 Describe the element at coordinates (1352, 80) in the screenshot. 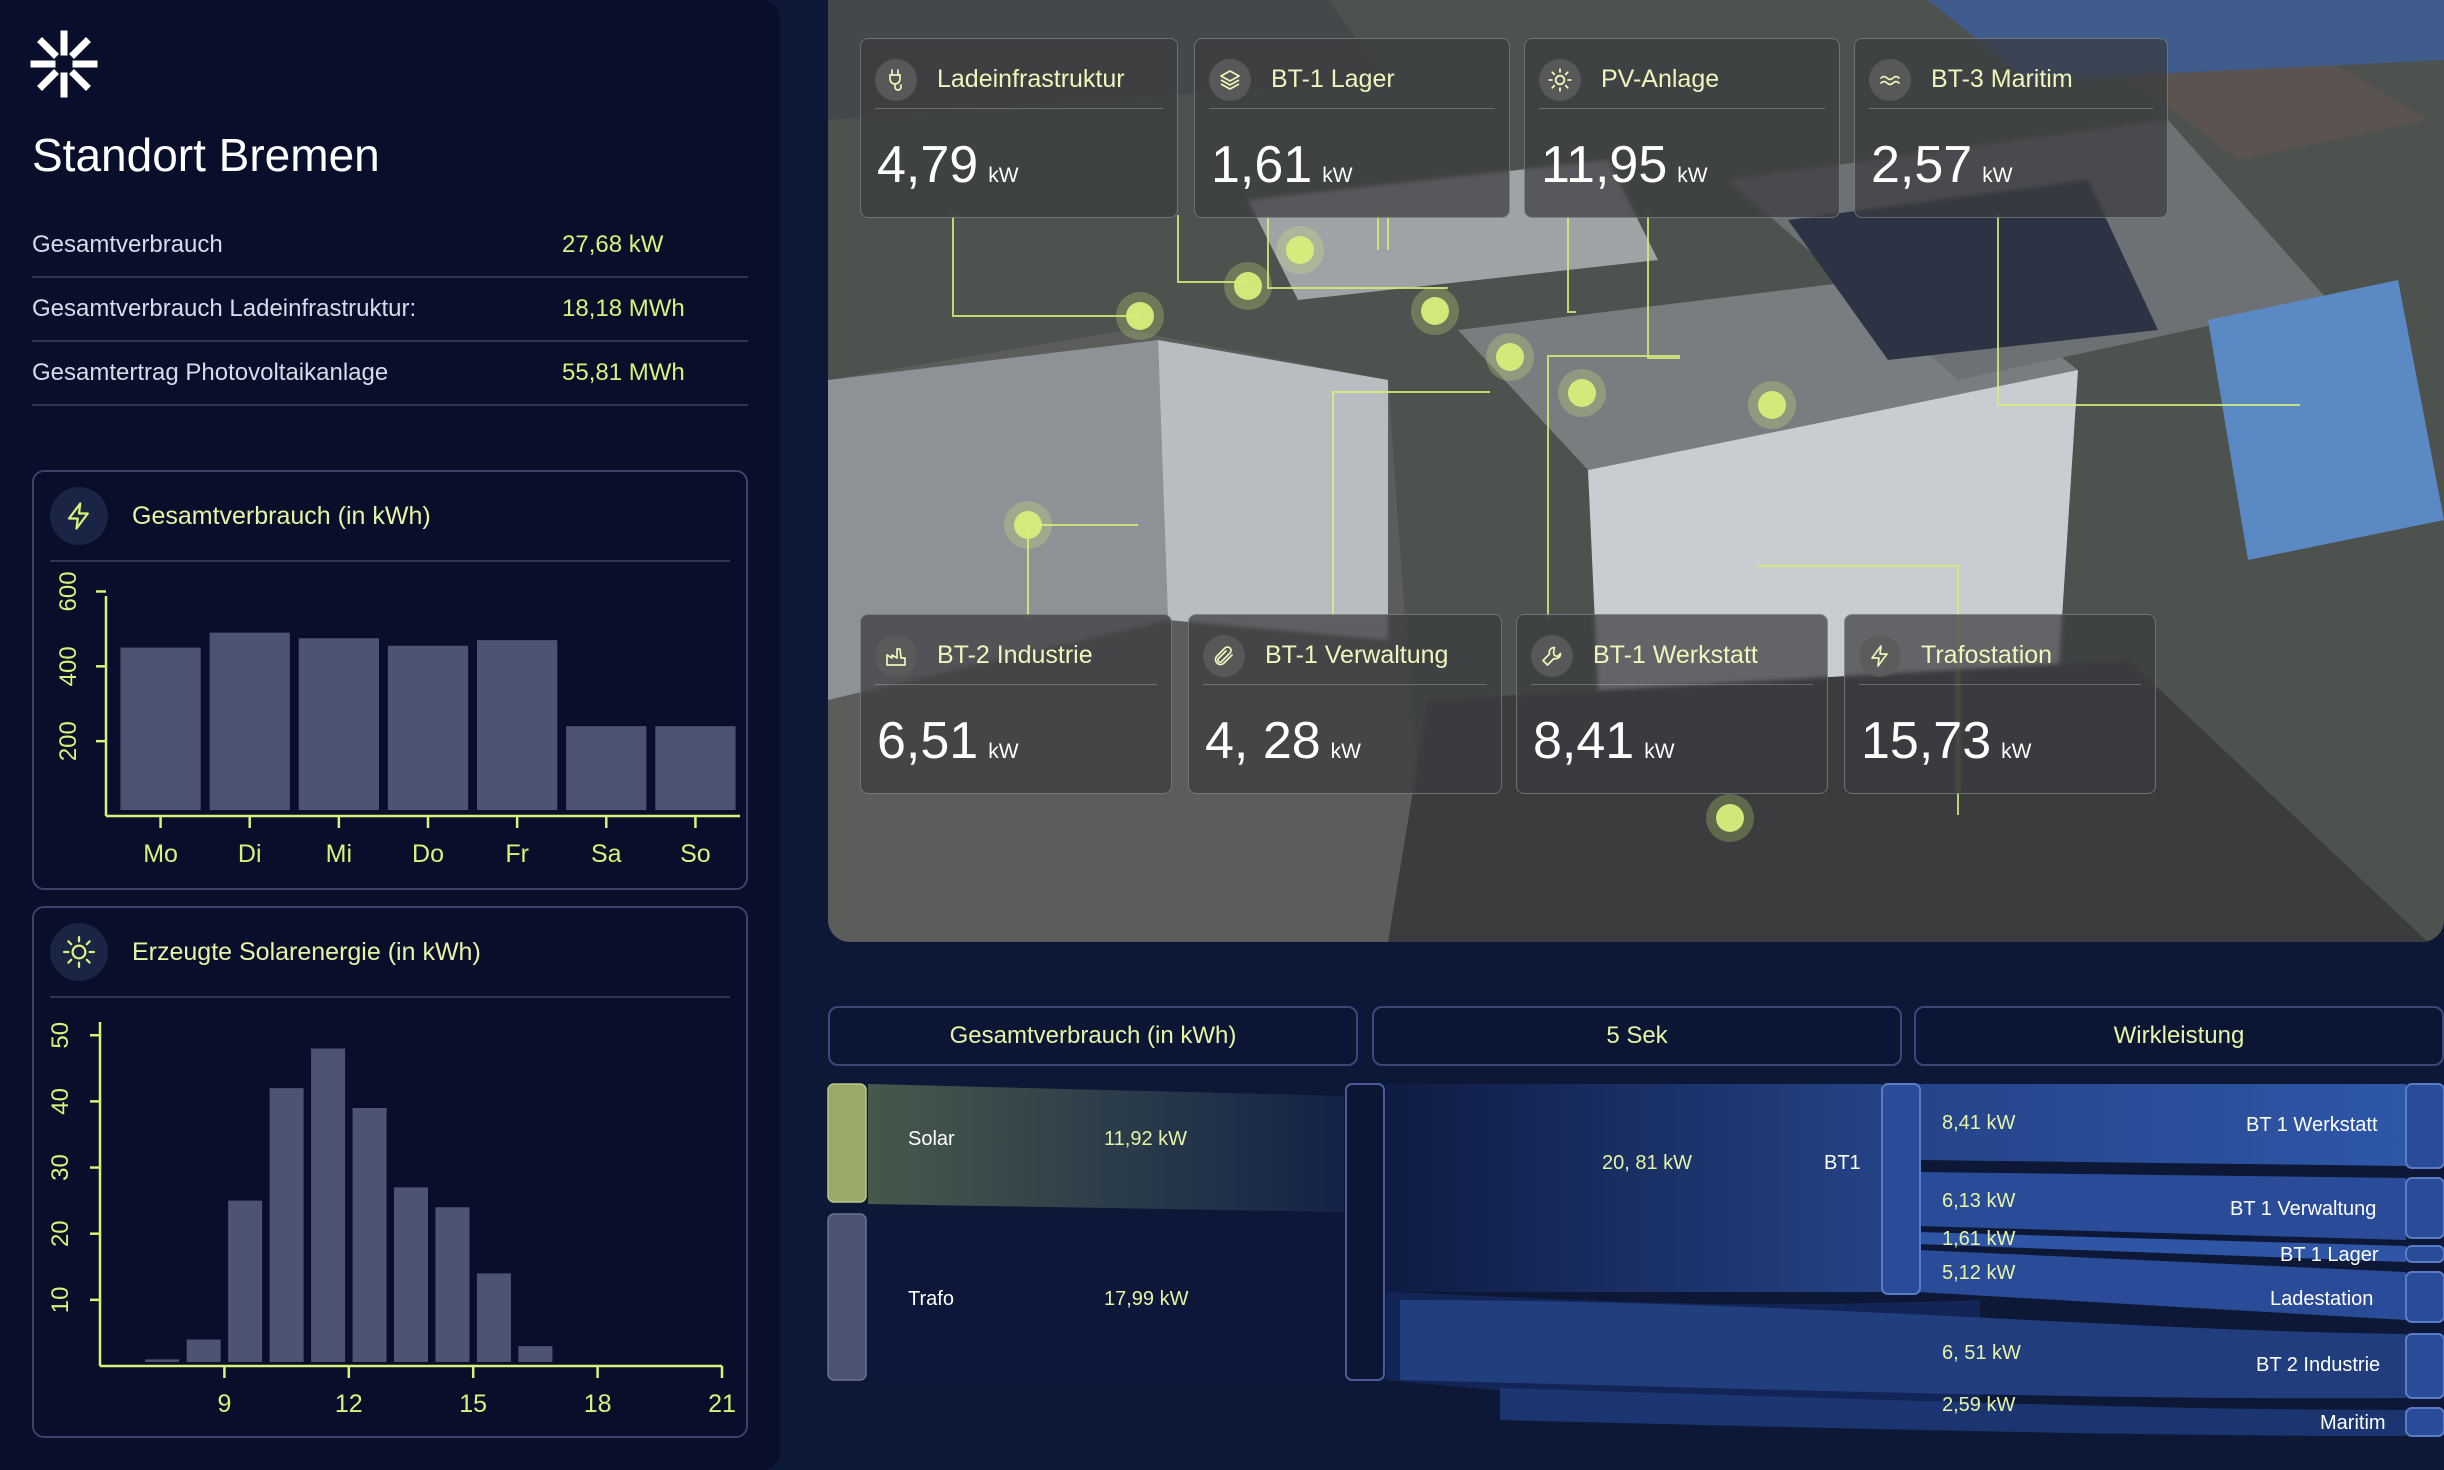

I see `tile-header: BT-1 Lager` at that location.